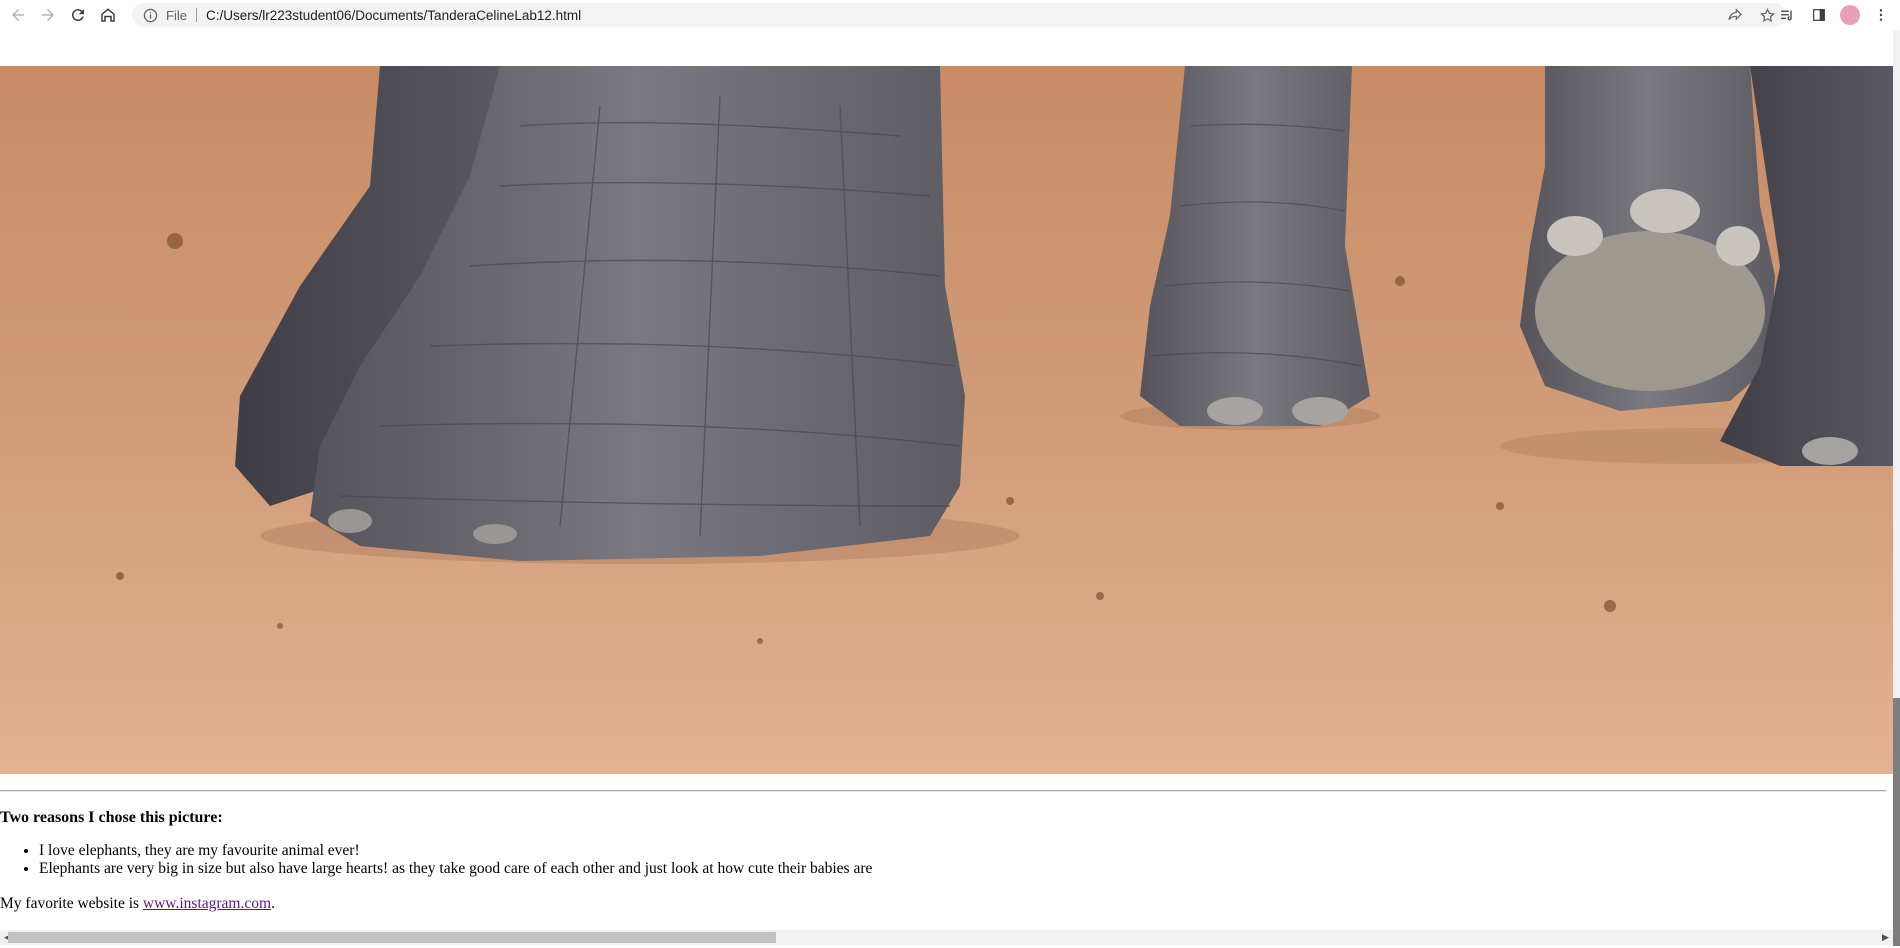 The height and width of the screenshot is (948, 1900). Describe the element at coordinates (1735, 15) in the screenshot. I see `share-icon` at that location.